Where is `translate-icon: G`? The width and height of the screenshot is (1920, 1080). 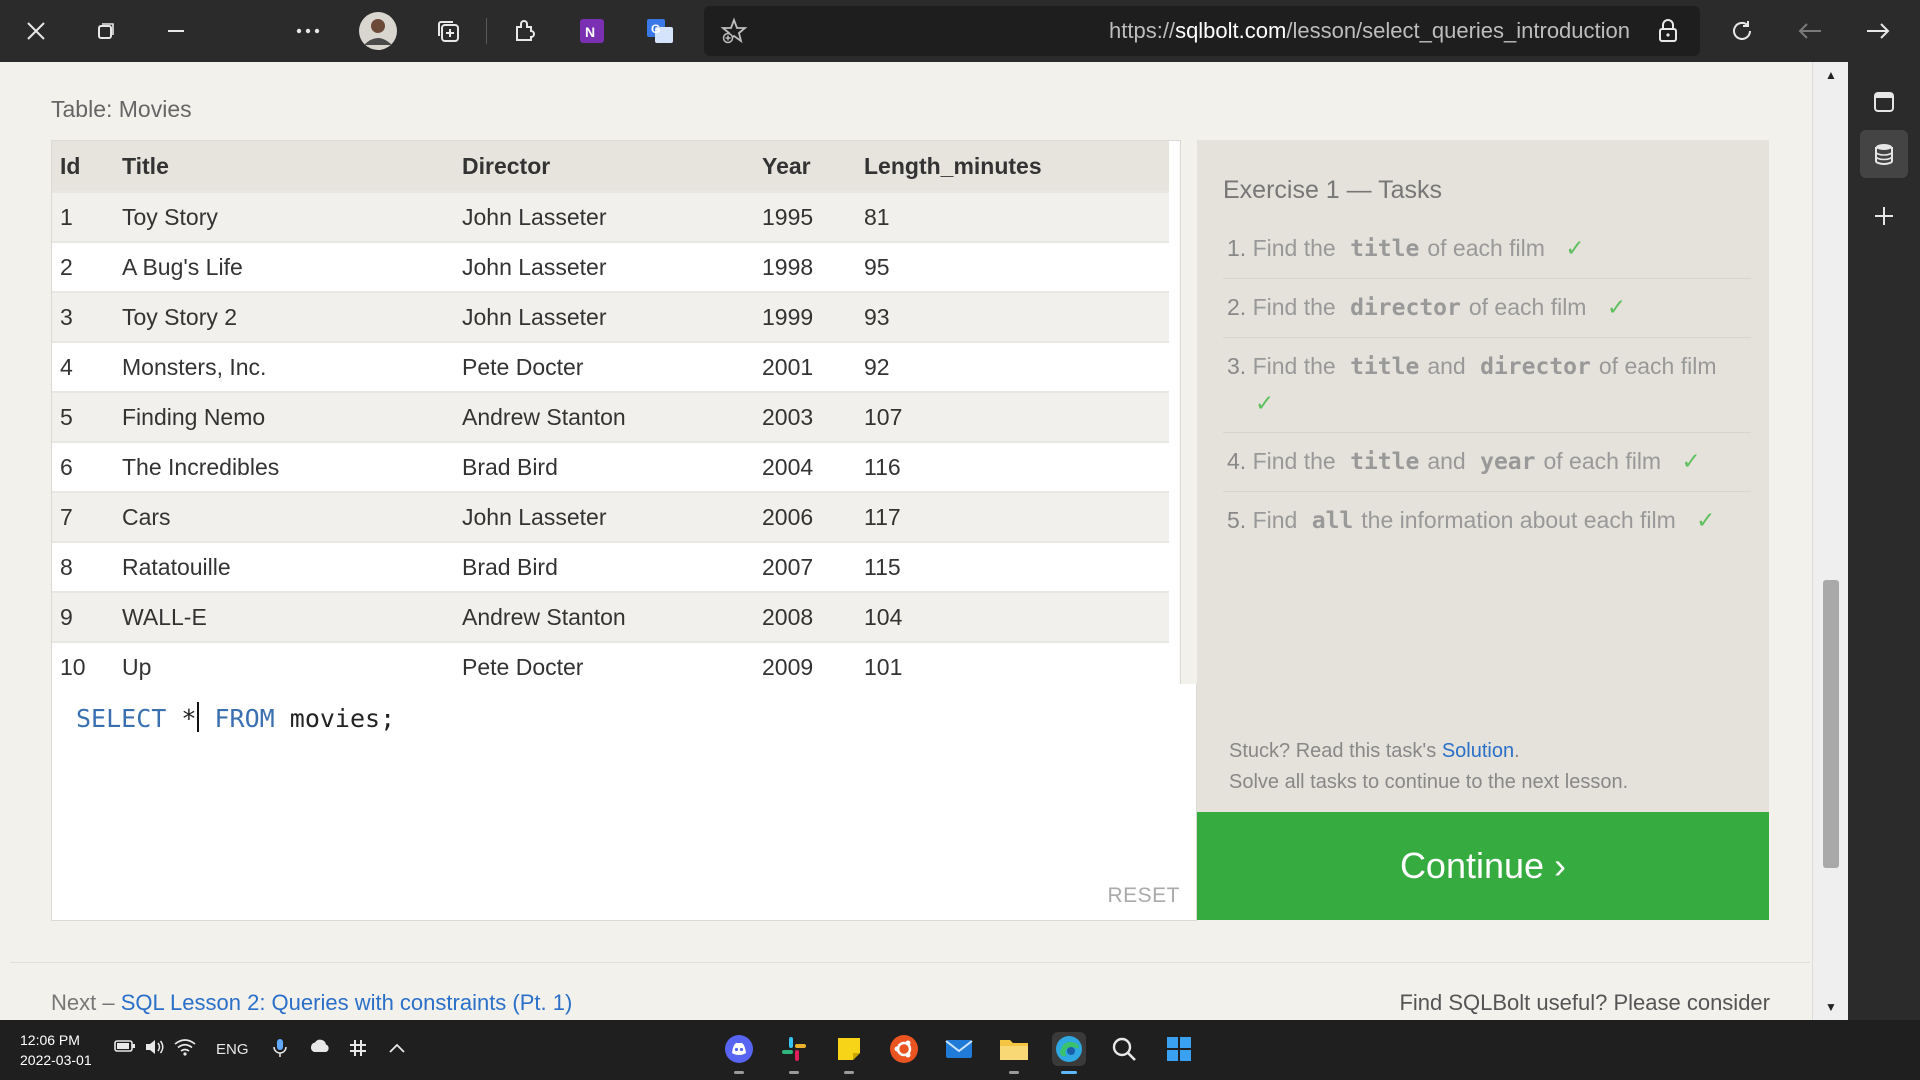
translate-icon: G is located at coordinates (660, 31).